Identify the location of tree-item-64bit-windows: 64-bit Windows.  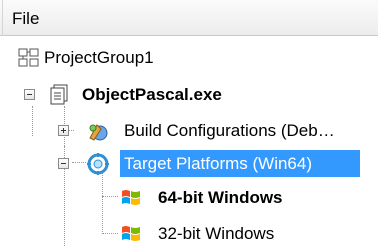
(189, 198).